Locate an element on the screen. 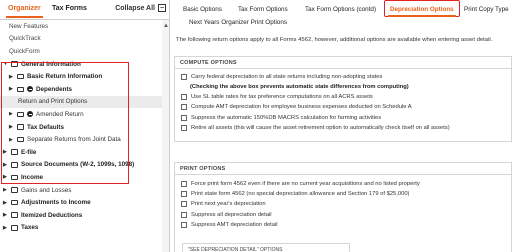 The width and height of the screenshot is (515, 252). collapse-all-button: Collapse All − is located at coordinates (140, 8).